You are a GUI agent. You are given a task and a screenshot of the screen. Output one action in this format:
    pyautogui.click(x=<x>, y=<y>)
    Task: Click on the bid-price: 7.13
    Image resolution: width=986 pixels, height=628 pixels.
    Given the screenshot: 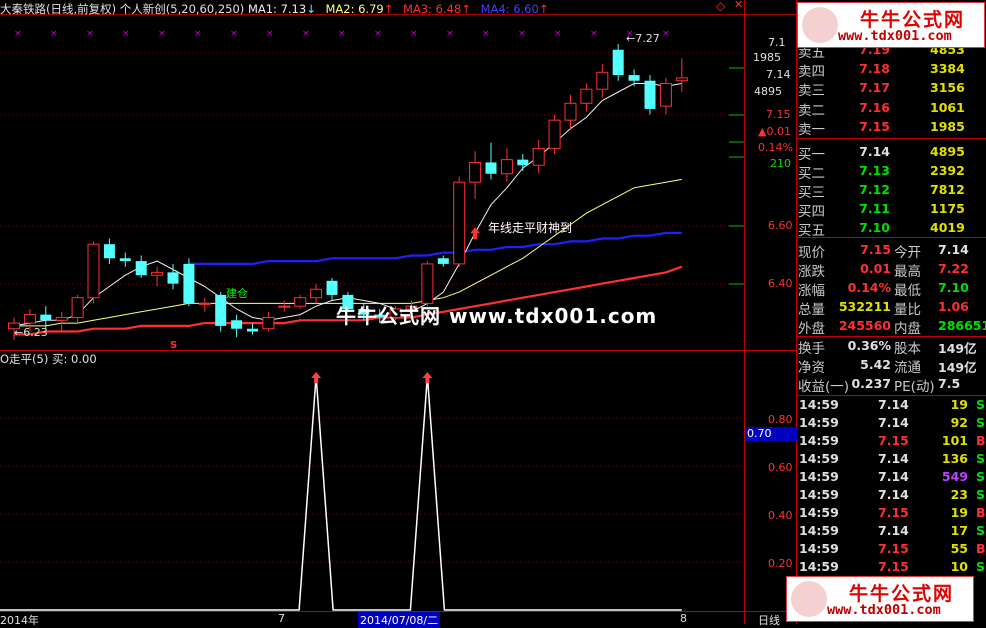 What is the action you would take?
    pyautogui.click(x=874, y=170)
    